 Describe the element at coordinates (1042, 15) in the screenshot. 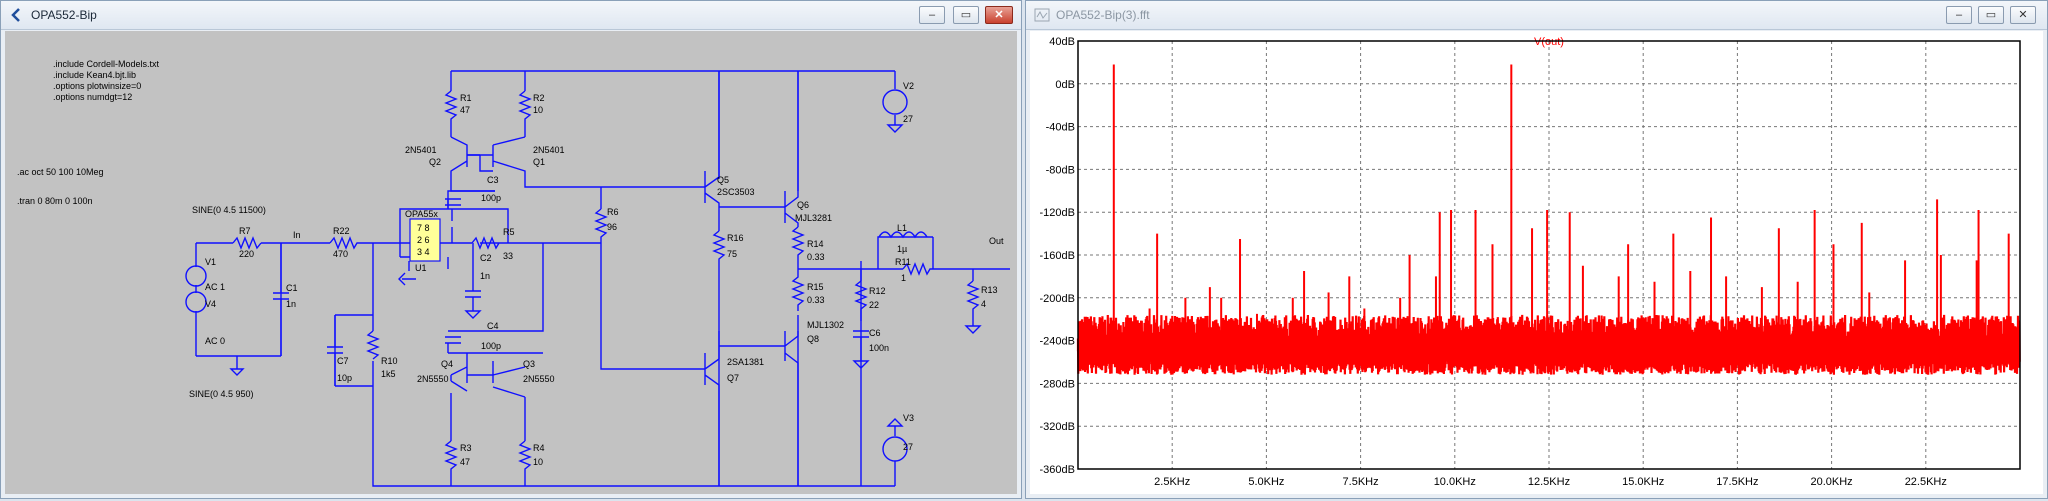

I see `waveform-icon` at that location.